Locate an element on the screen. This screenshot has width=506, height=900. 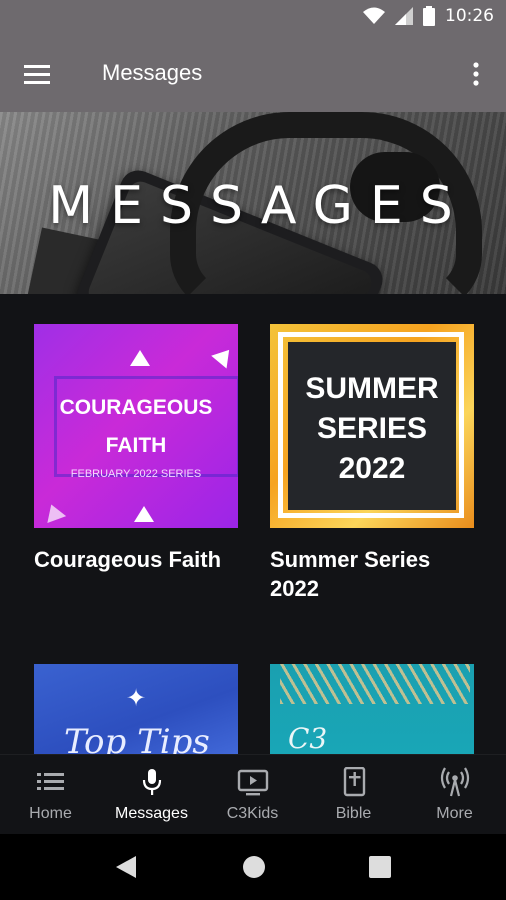
series-card-title: Courageous Faith is located at coordinates (136, 559).